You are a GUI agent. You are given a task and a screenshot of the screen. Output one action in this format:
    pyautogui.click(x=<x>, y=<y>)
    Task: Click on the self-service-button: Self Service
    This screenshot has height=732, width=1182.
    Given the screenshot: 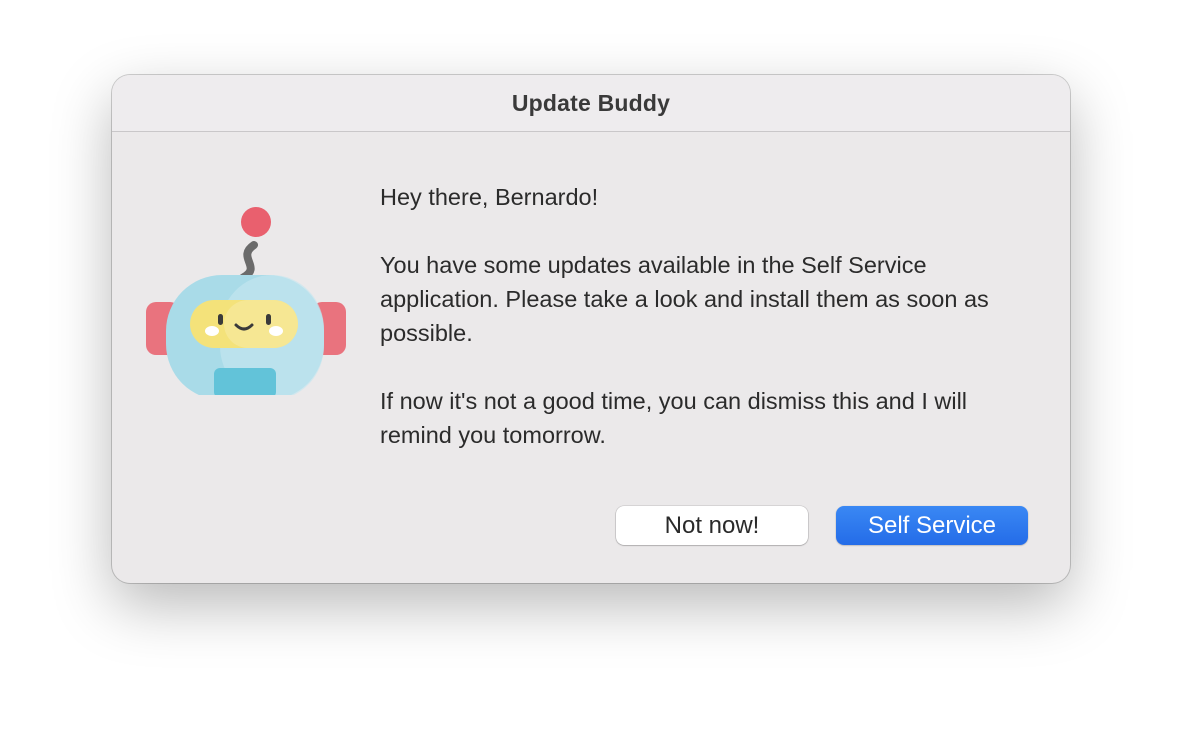 What is the action you would take?
    pyautogui.click(x=932, y=525)
    